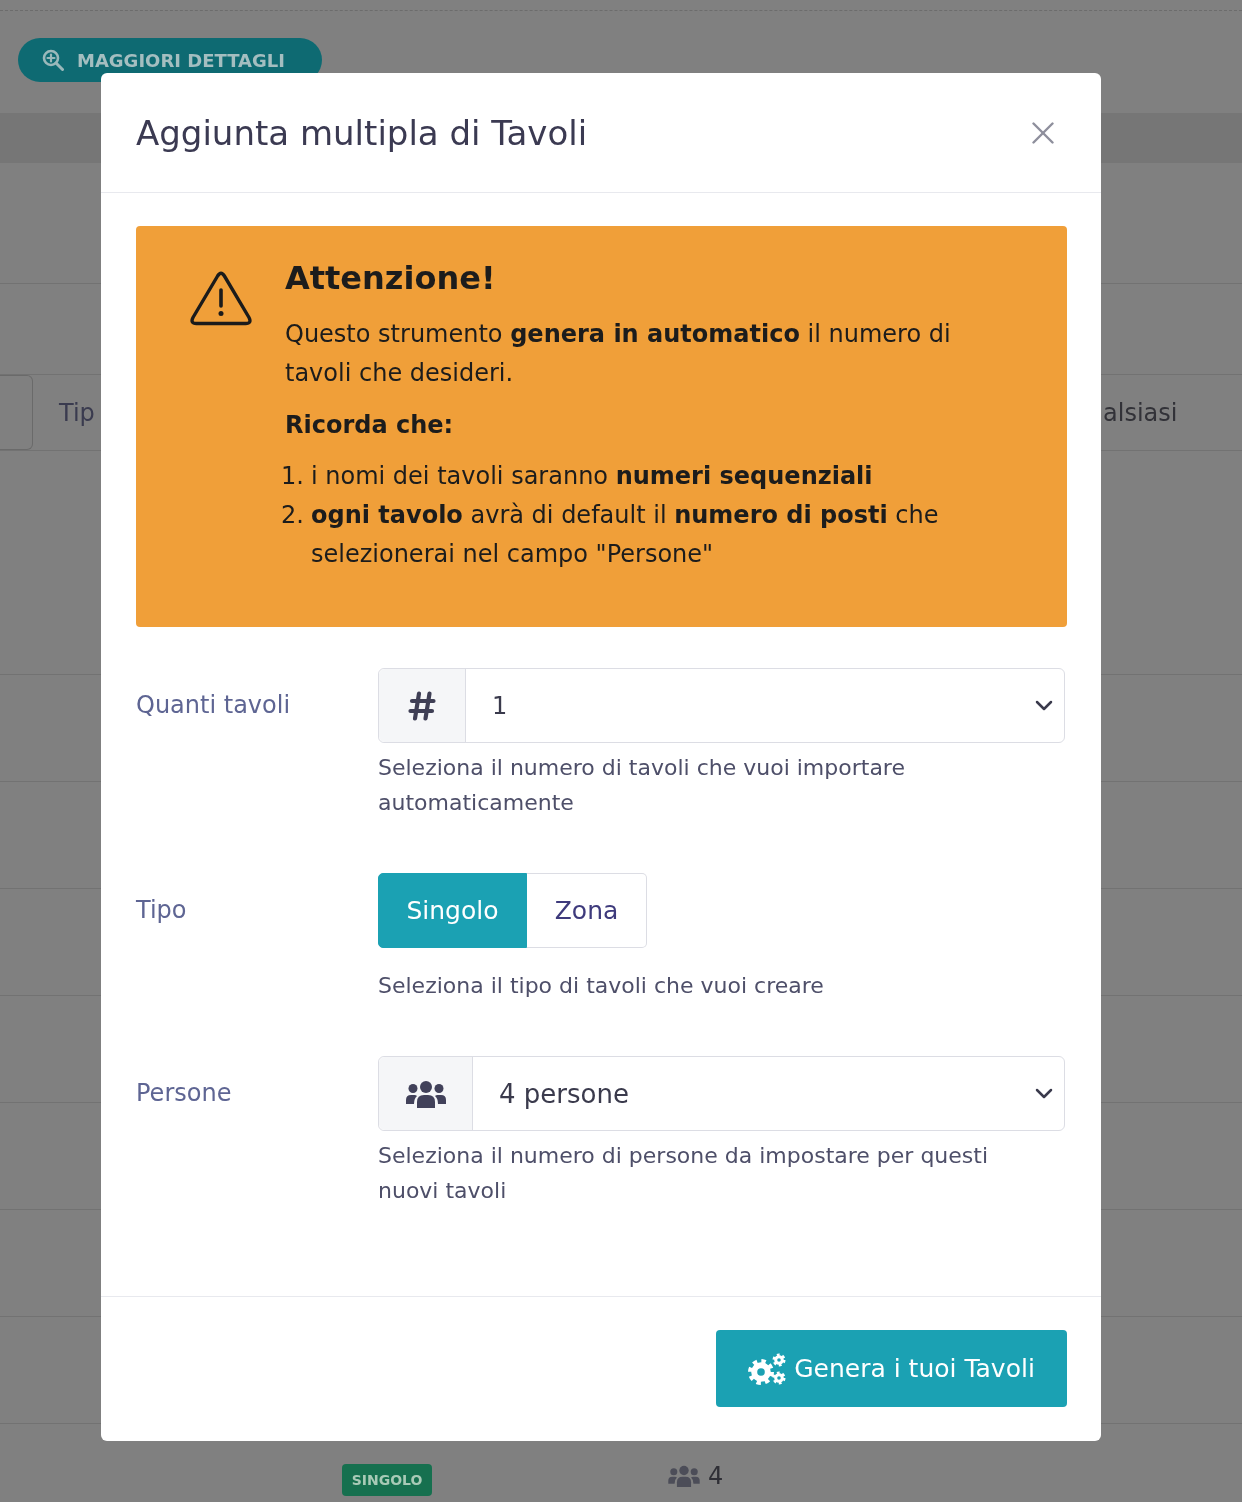 This screenshot has width=1242, height=1502. Describe the element at coordinates (767, 1368) in the screenshot. I see `gears-icon` at that location.